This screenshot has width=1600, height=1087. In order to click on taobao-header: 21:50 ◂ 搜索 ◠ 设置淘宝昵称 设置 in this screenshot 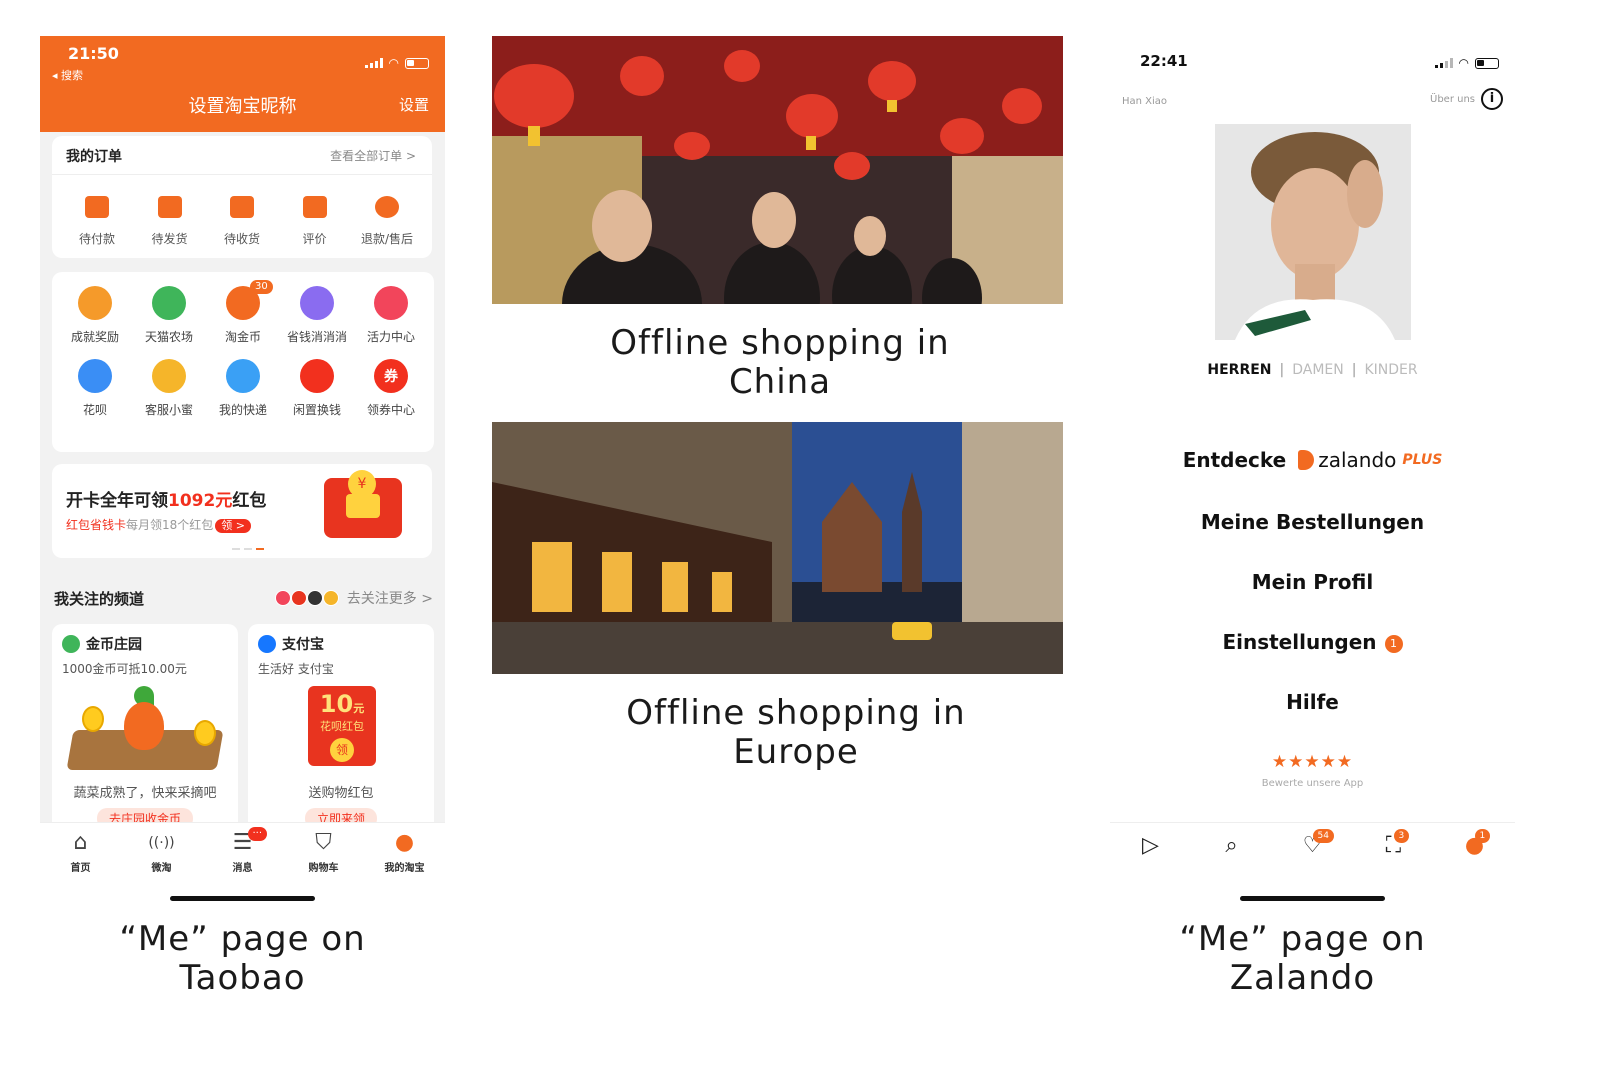, I will do `click(242, 84)`.